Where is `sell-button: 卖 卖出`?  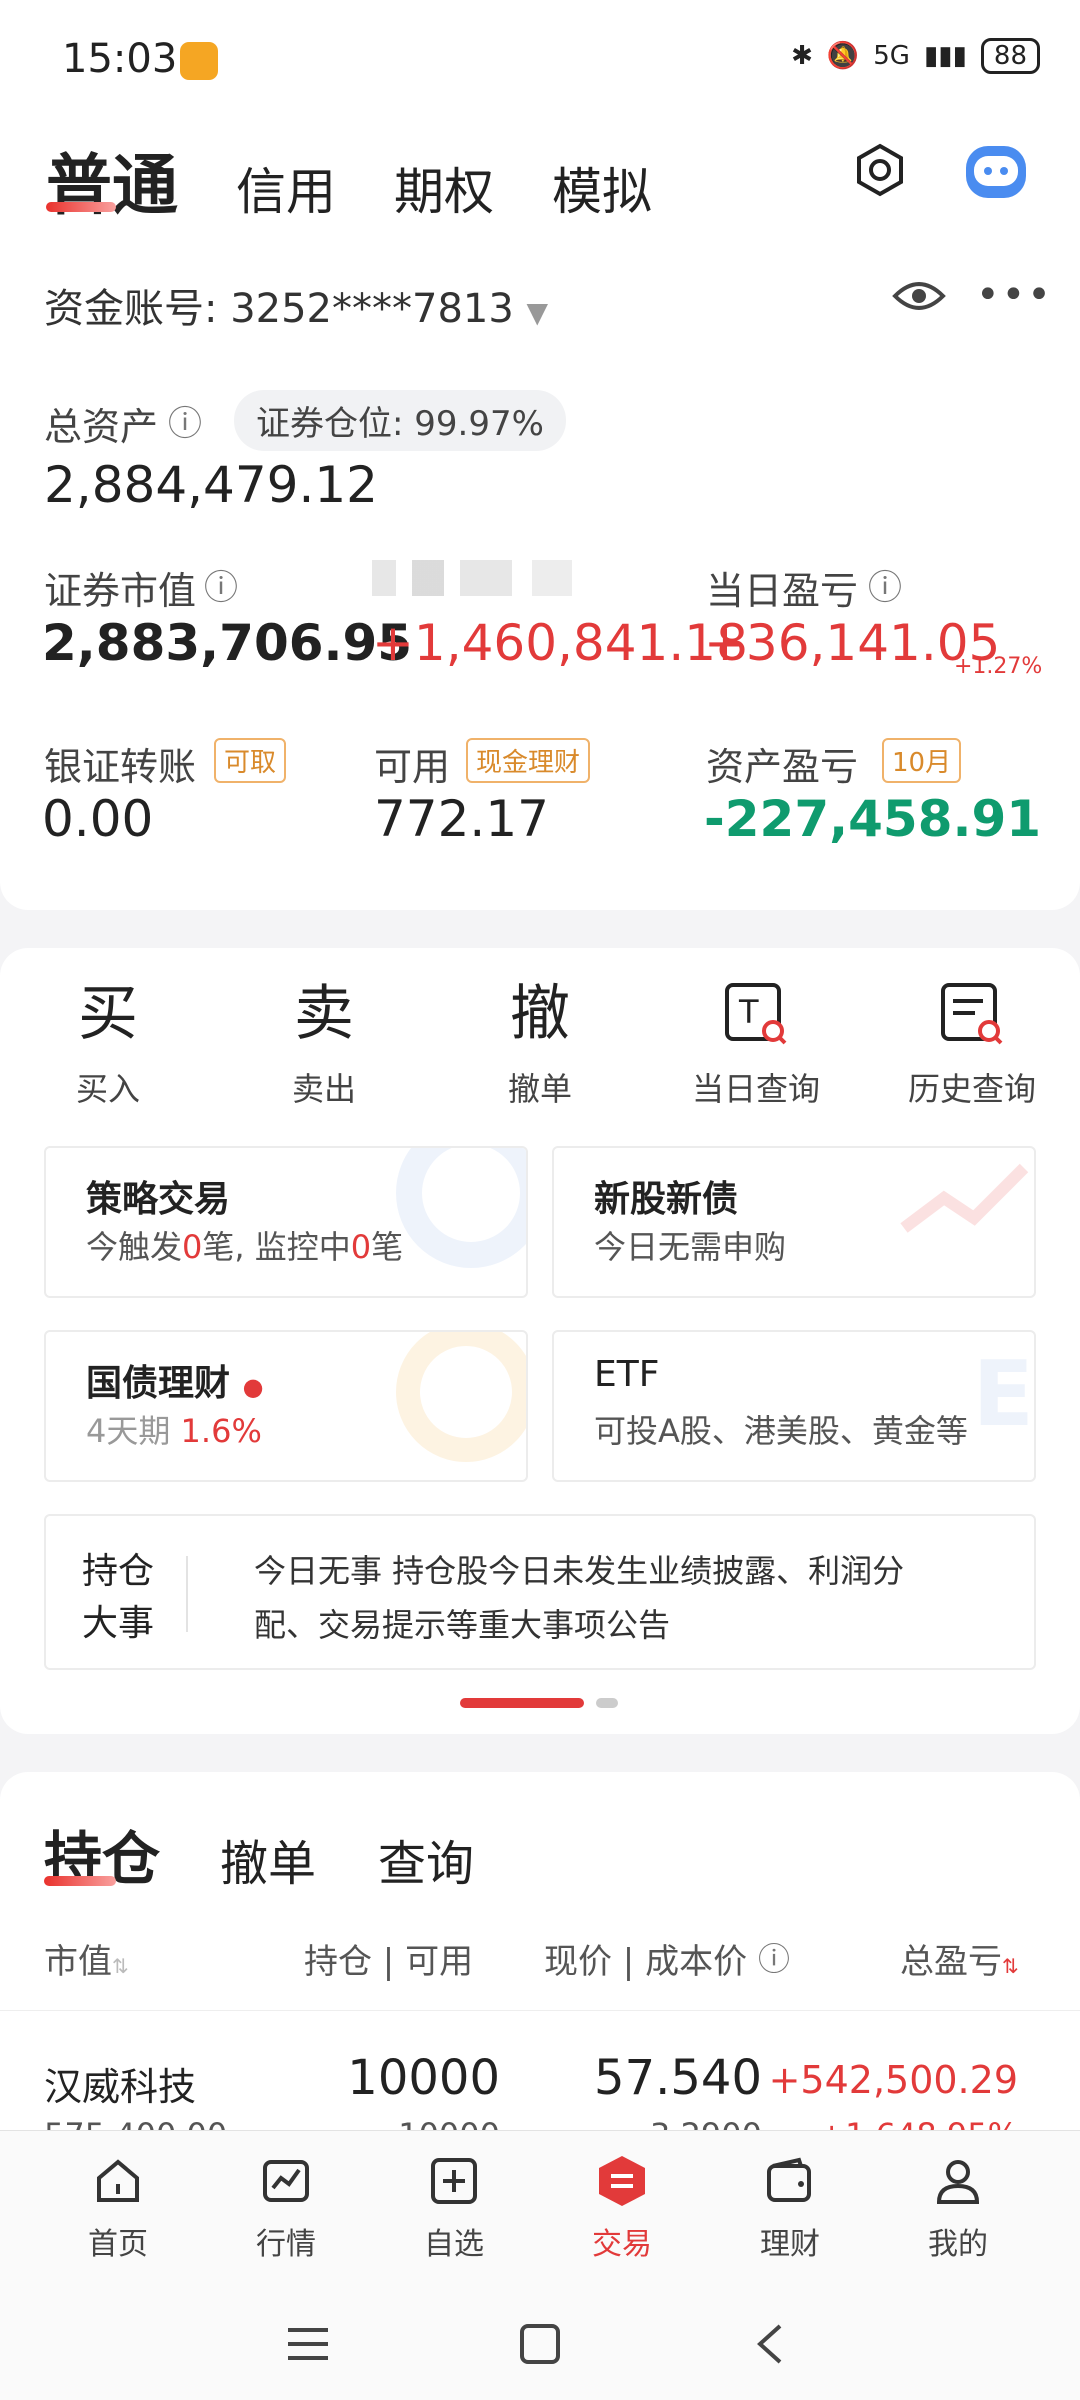 sell-button: 卖 卖出 is located at coordinates (324, 1042).